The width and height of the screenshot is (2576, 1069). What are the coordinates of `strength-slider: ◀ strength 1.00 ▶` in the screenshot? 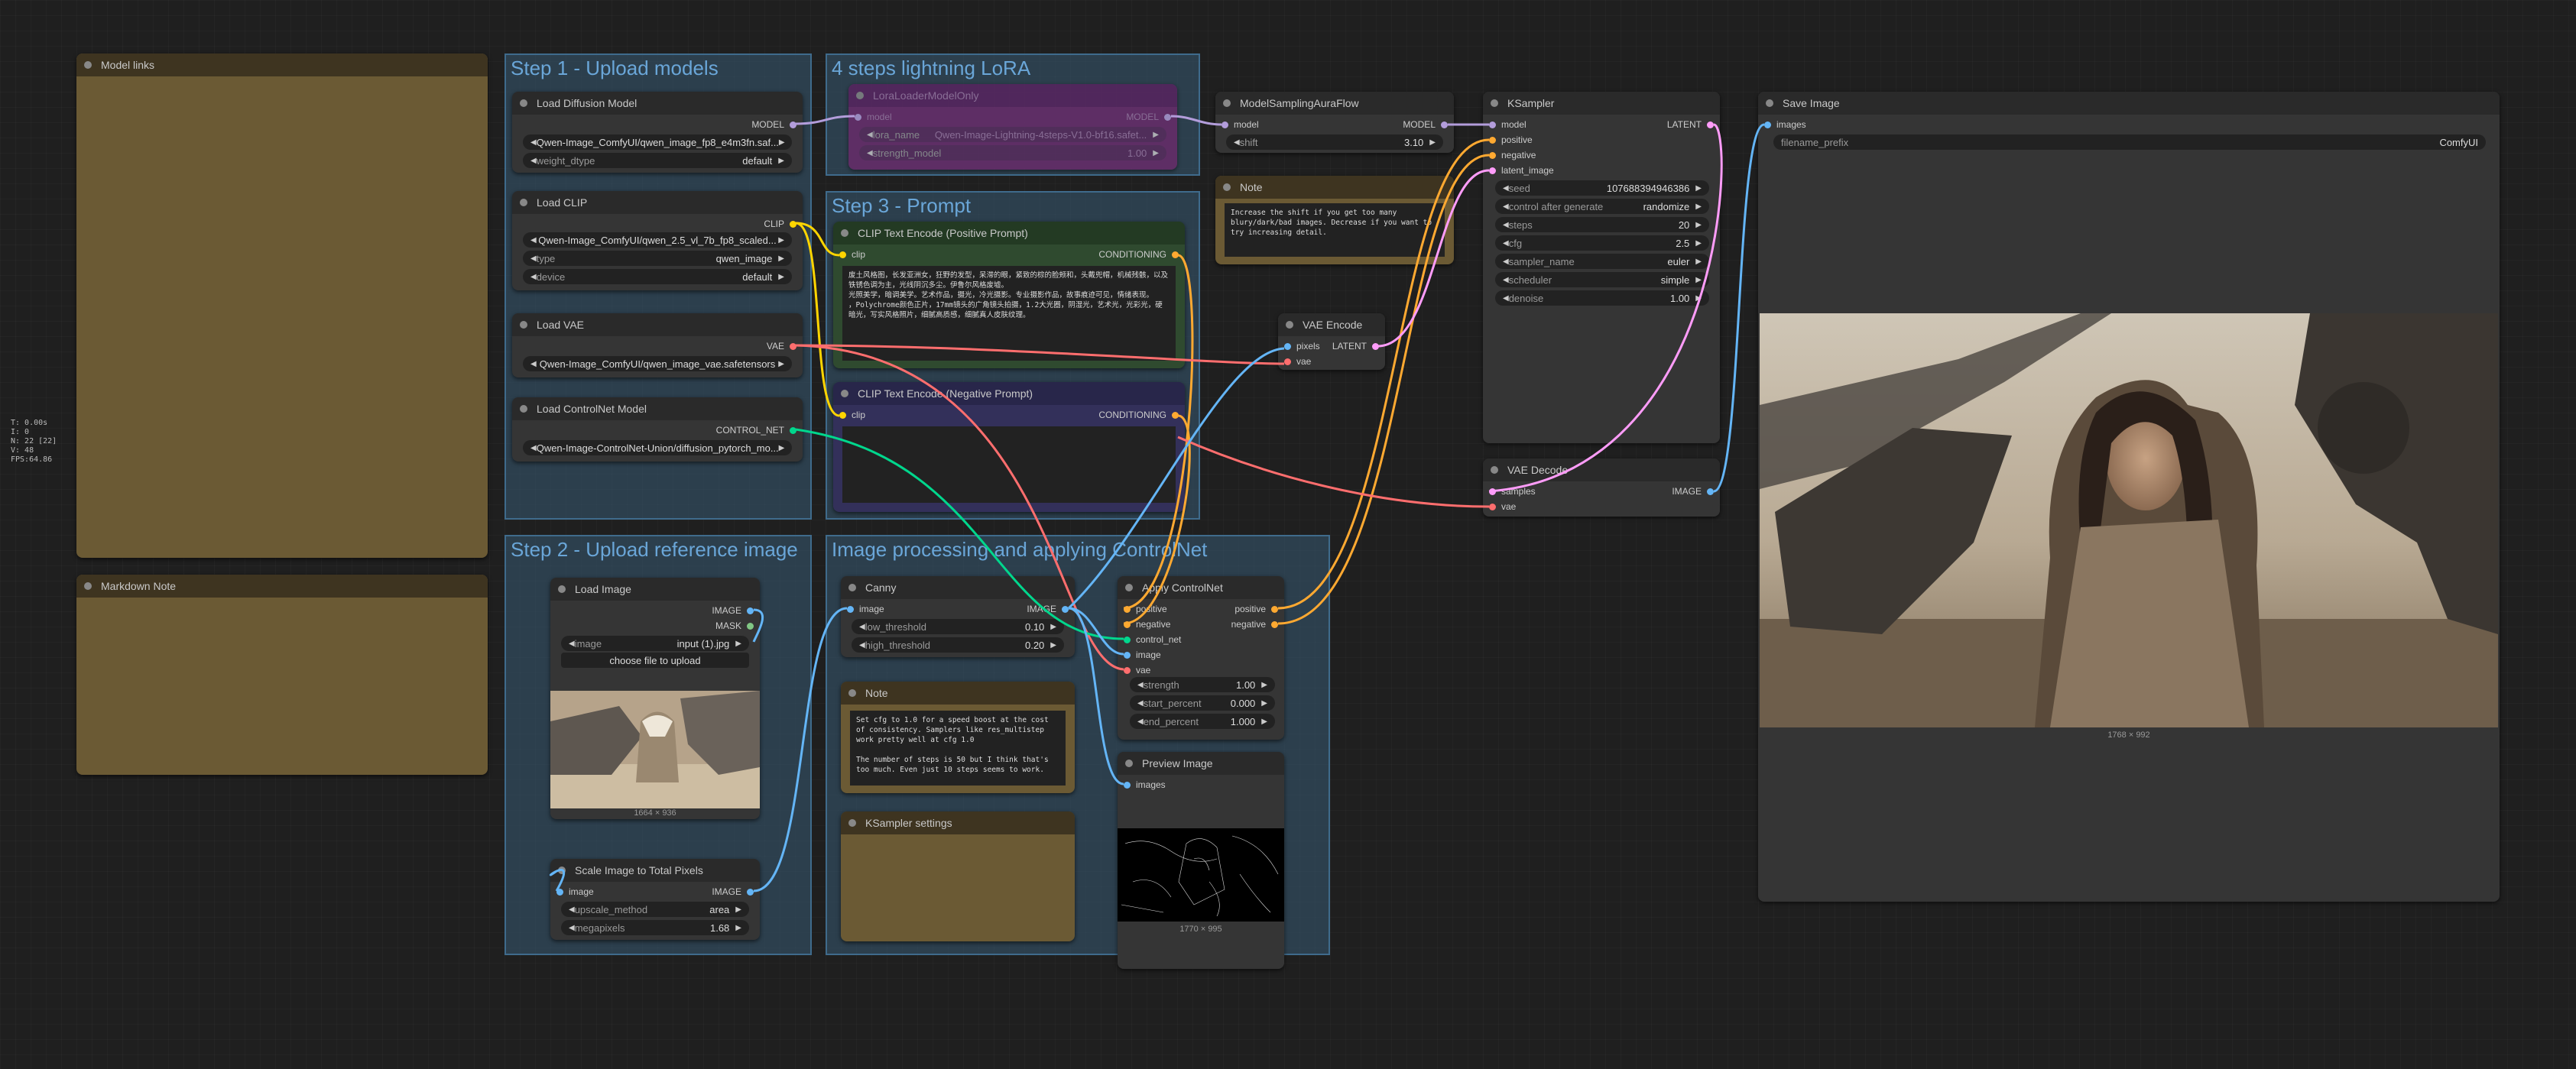 It's located at (1202, 684).